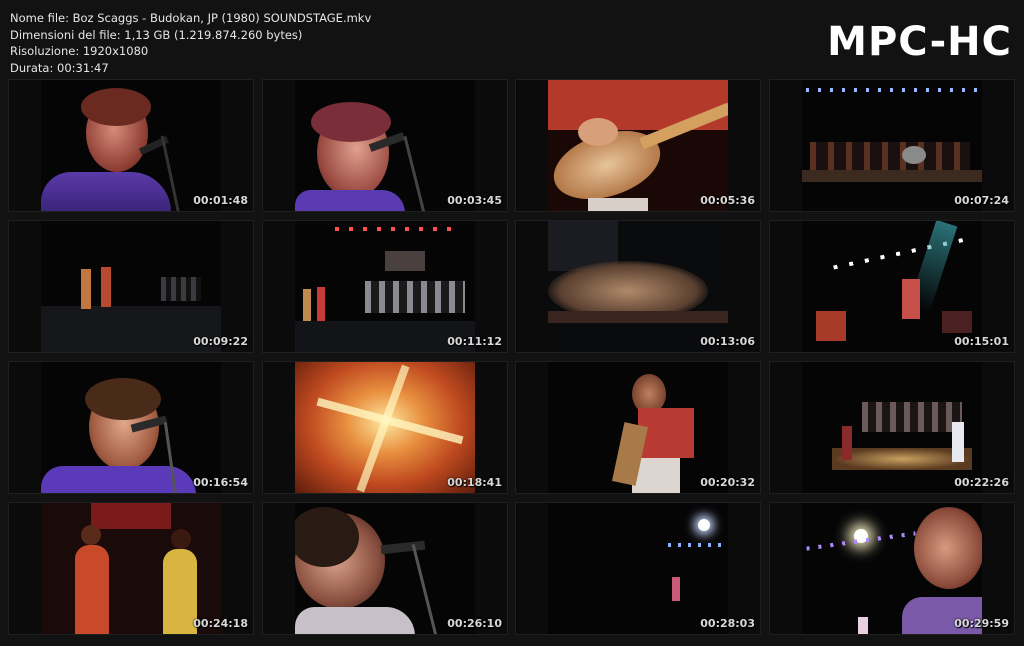 The image size is (1024, 646). What do you see at coordinates (474, 482) in the screenshot?
I see `thumbnail-timestamp: 00:18:41` at bounding box center [474, 482].